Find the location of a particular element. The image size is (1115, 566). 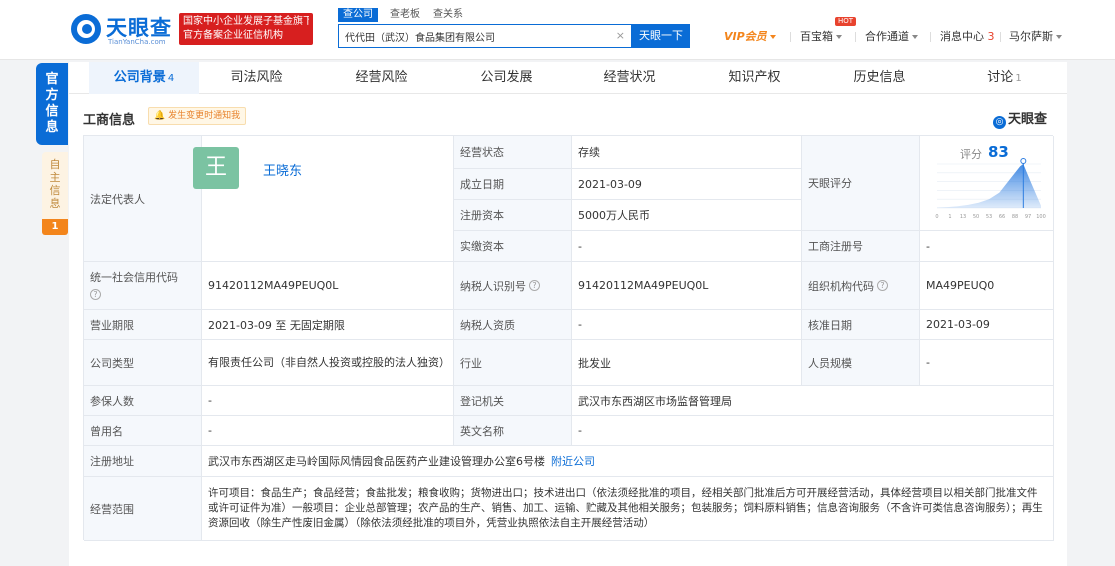

chart-tick-label: 1 is located at coordinates (949, 217).